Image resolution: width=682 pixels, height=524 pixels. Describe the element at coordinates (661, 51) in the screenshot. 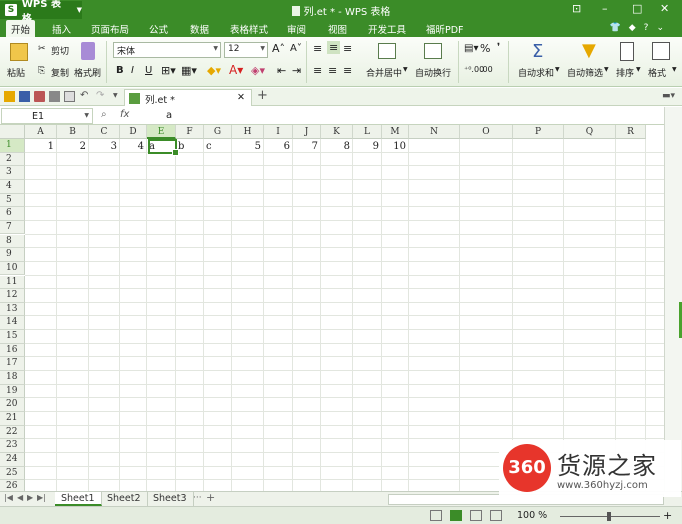

I see `format-grid-icon` at that location.